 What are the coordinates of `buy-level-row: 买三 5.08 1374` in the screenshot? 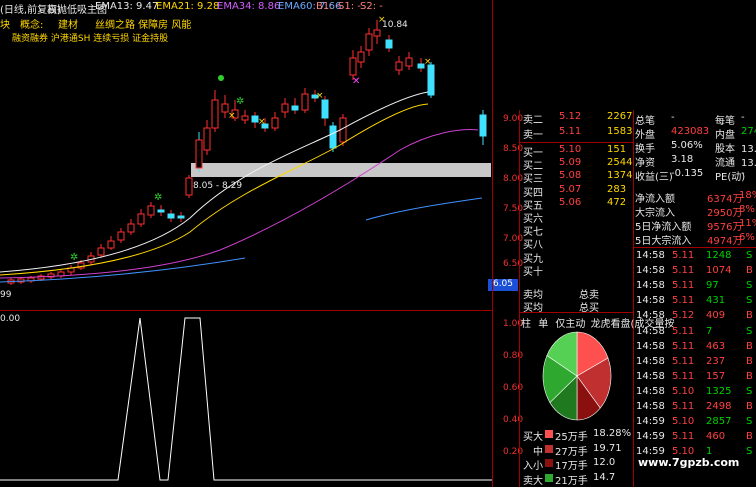 It's located at (577, 177).